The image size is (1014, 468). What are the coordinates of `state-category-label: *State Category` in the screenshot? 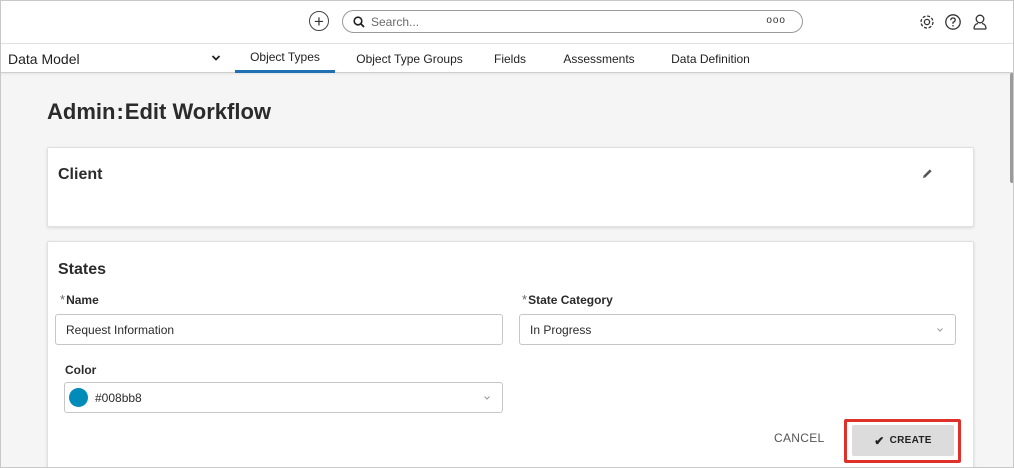 It's located at (567, 299).